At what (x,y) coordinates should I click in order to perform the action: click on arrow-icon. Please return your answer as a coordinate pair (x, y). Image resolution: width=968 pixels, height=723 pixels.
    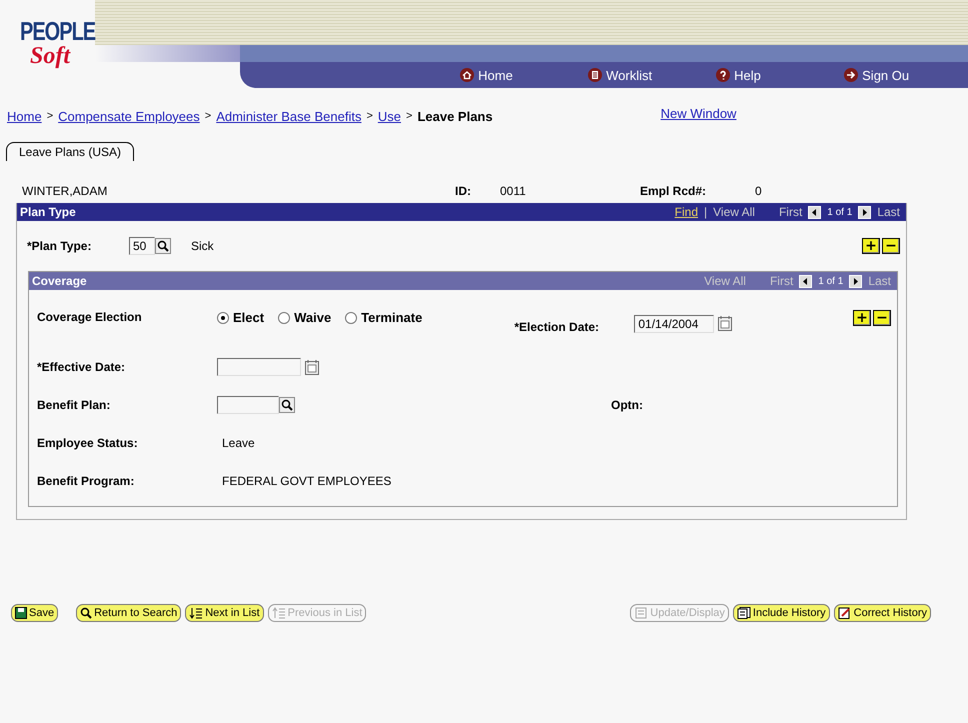
    Looking at the image, I should click on (851, 75).